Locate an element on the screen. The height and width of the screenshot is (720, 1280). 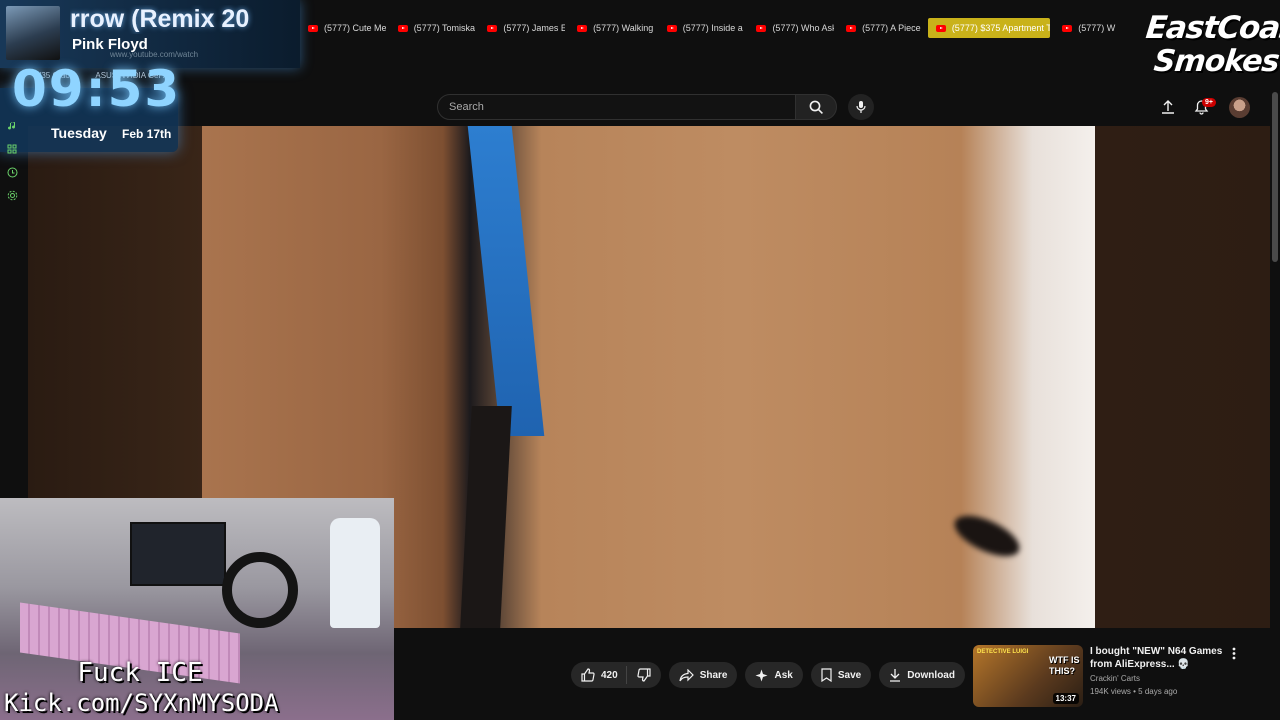
video-menu-button is located at coordinates (1234, 653).